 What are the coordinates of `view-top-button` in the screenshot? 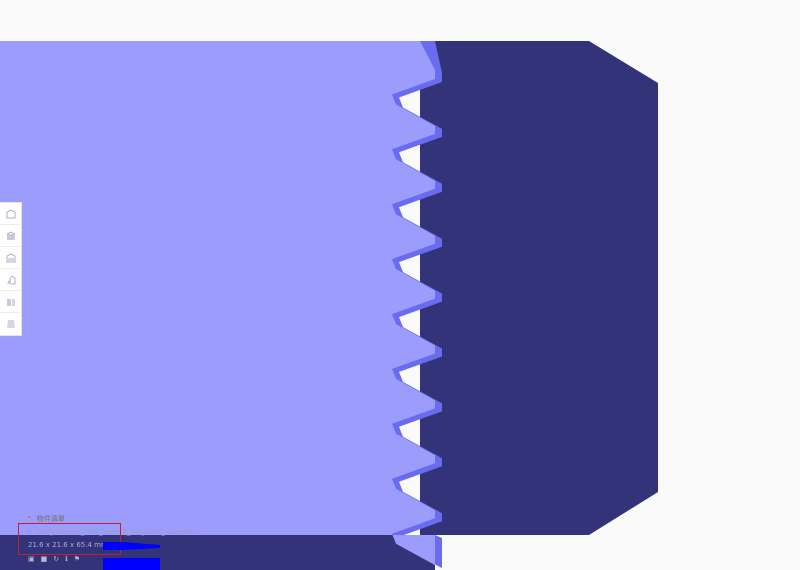 It's located at (10, 258).